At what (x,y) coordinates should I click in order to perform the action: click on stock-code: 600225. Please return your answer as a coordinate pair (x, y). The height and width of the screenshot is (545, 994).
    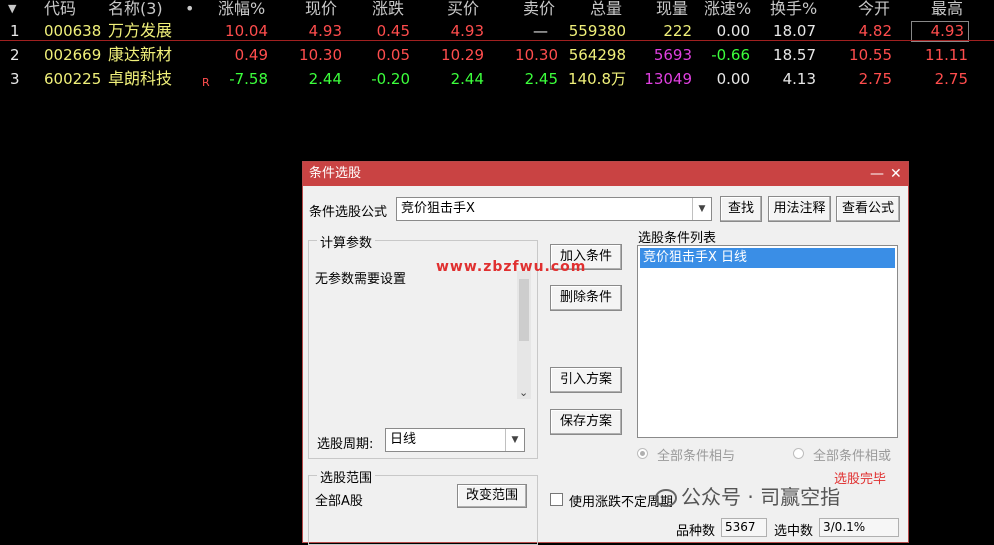
    Looking at the image, I should click on (73, 79).